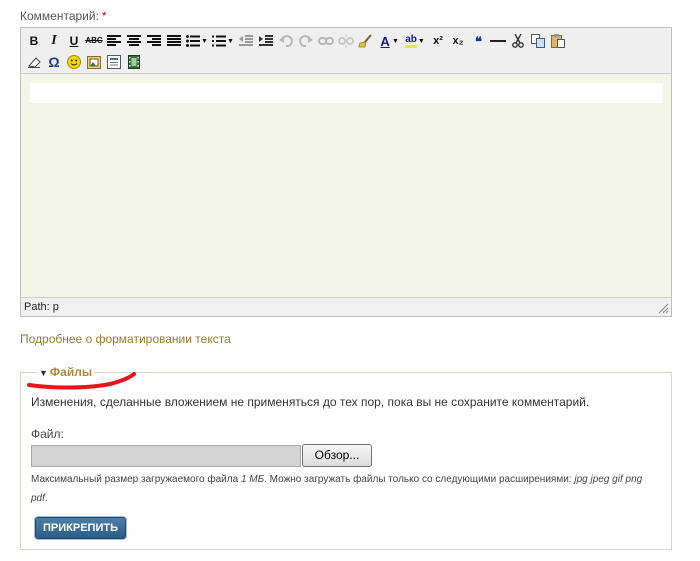 The height and width of the screenshot is (561, 700). I want to click on align-right-icon, so click(154, 40).